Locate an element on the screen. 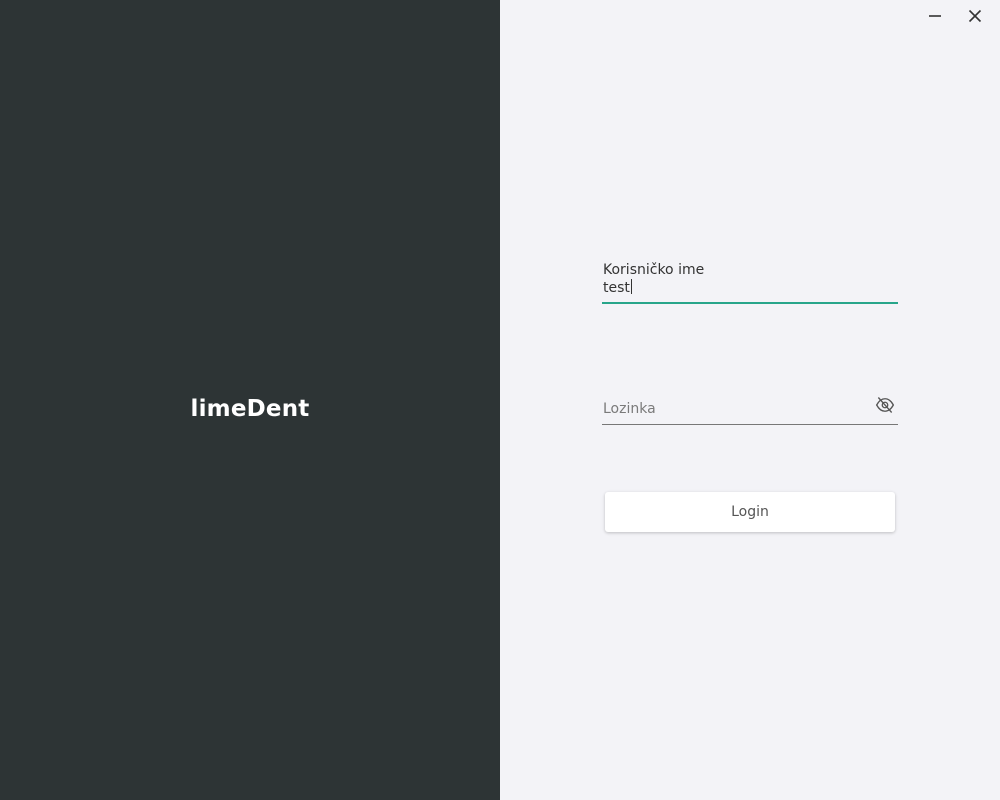 Image resolution: width=1000 pixels, height=800 pixels. text-cursor is located at coordinates (631, 286).